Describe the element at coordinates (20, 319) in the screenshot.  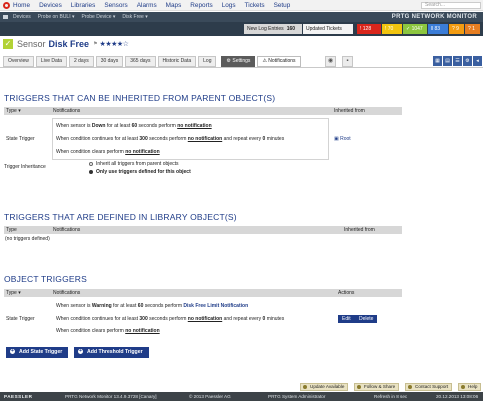
I see `object-row-label: State Trigger` at that location.